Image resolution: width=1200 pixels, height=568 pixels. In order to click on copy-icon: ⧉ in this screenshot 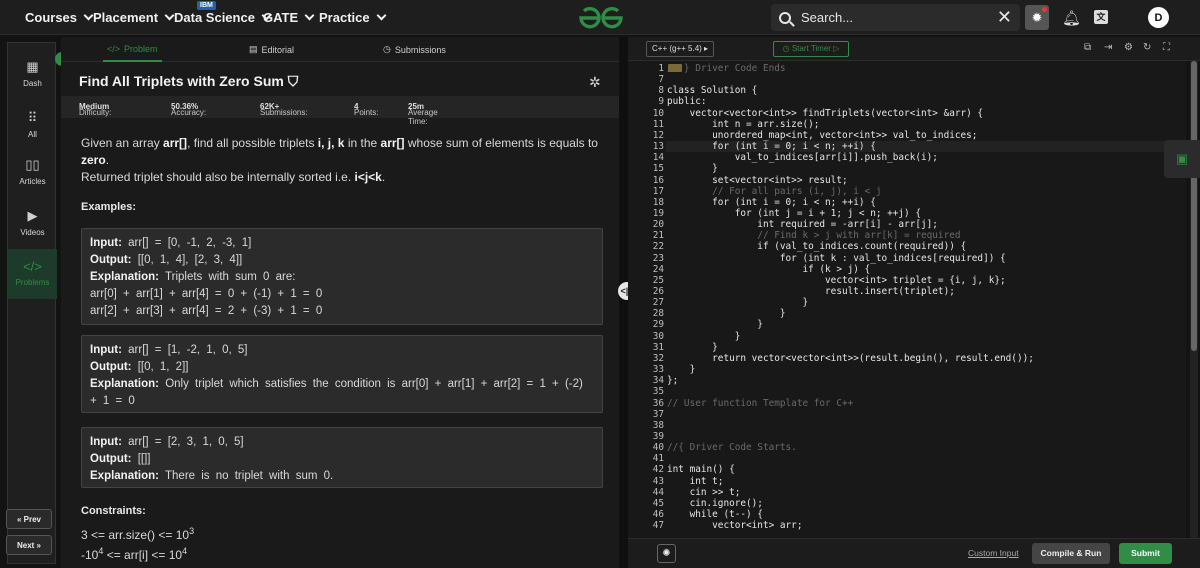, I will do `click(1087, 47)`.